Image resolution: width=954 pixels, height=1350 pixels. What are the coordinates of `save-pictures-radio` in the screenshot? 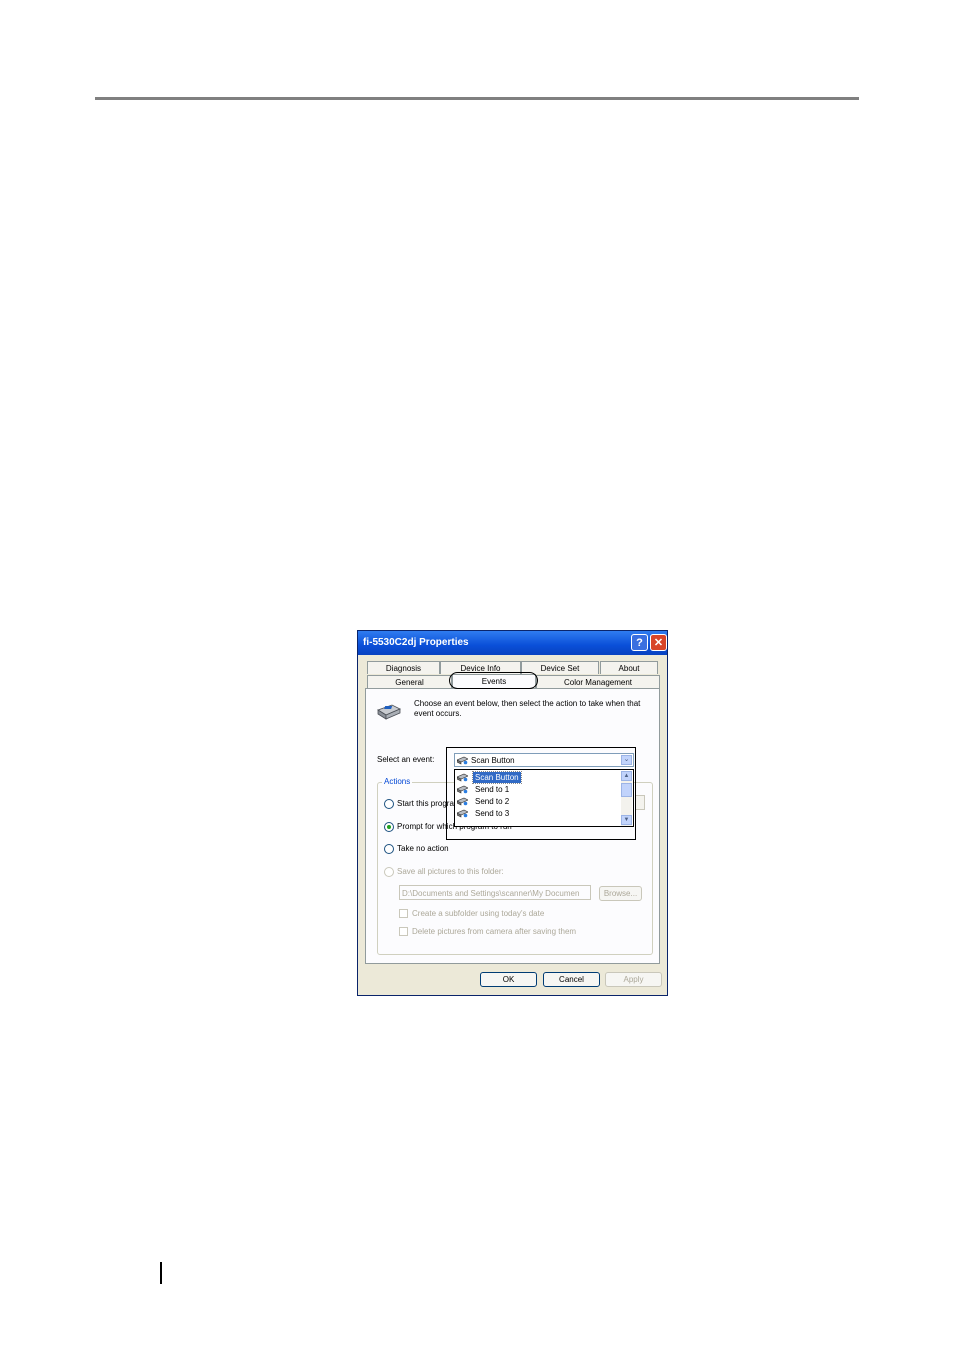 It's located at (389, 872).